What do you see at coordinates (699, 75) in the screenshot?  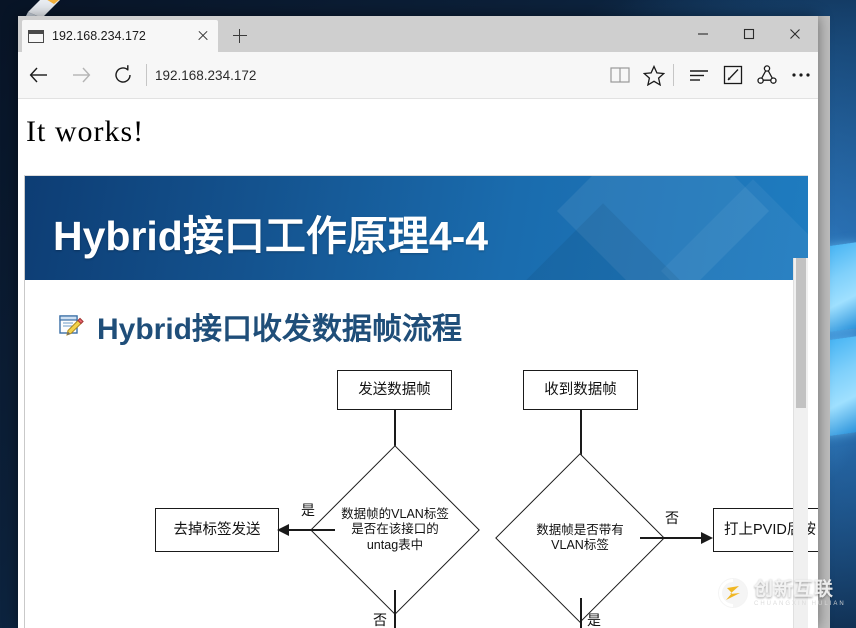 I see `hub-icon` at bounding box center [699, 75].